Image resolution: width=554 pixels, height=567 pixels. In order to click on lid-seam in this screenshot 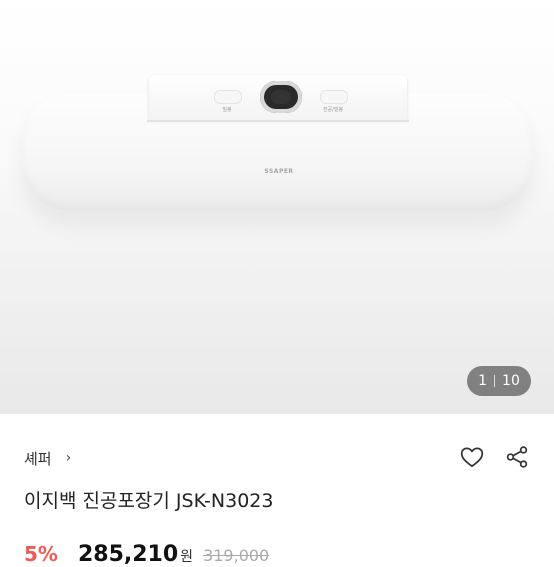, I will do `click(278, 121)`.